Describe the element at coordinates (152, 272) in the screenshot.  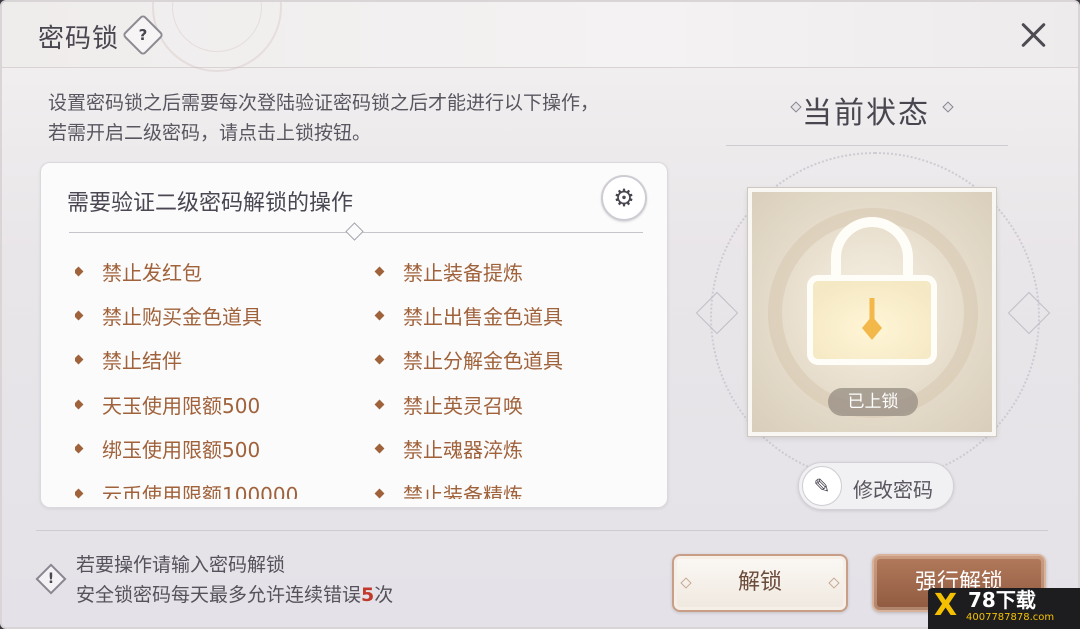
I see `list-item-label: 禁止发红包` at that location.